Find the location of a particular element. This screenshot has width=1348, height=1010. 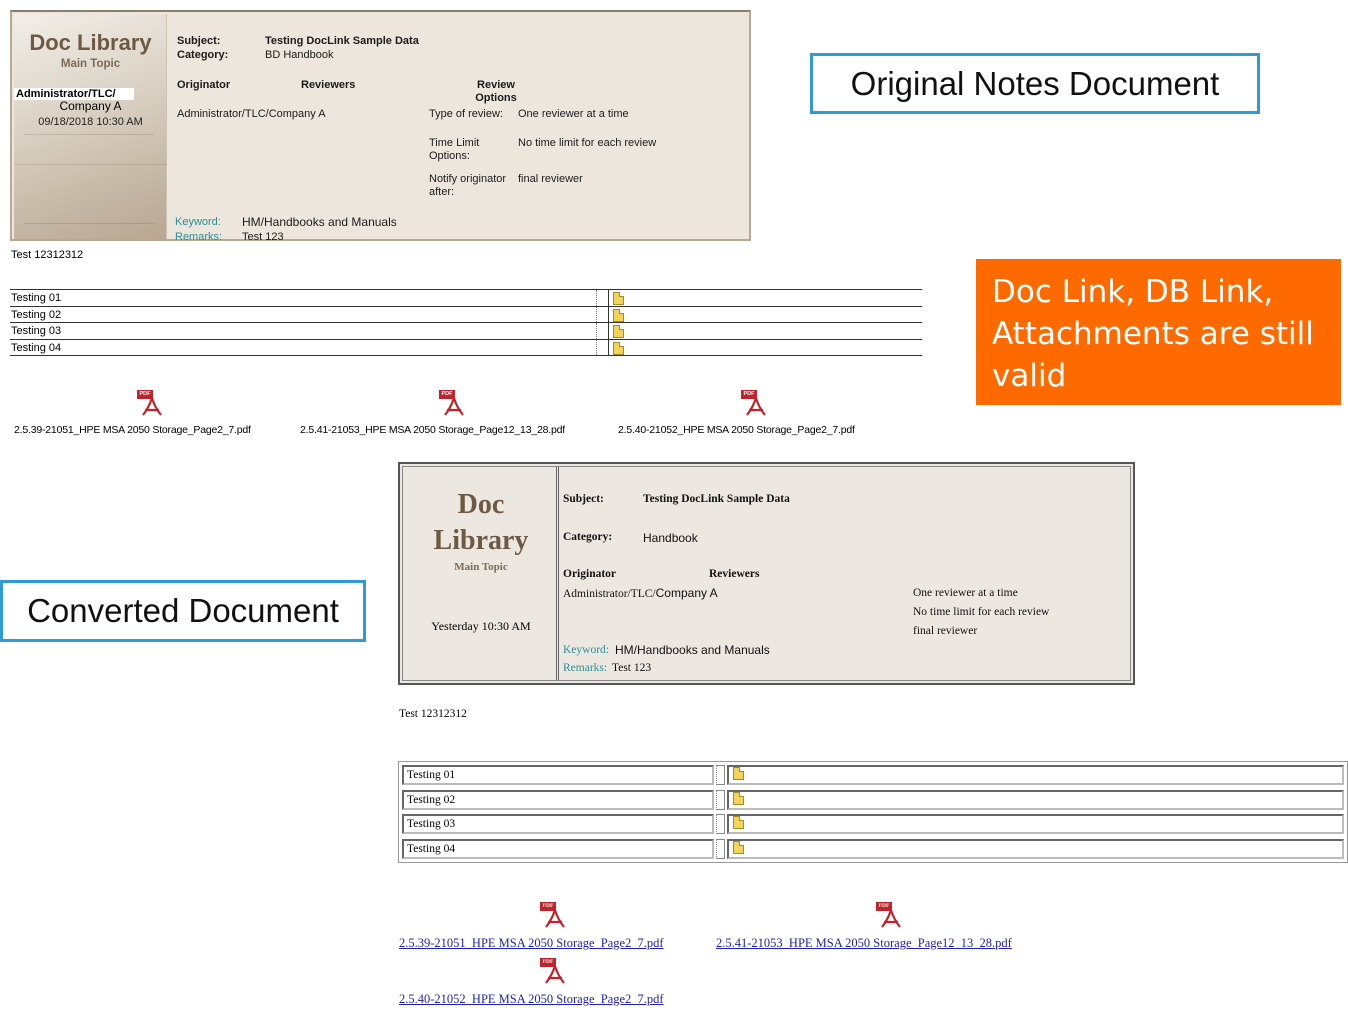

type-of-review-value: One reviewer at a time is located at coordinates (573, 114).